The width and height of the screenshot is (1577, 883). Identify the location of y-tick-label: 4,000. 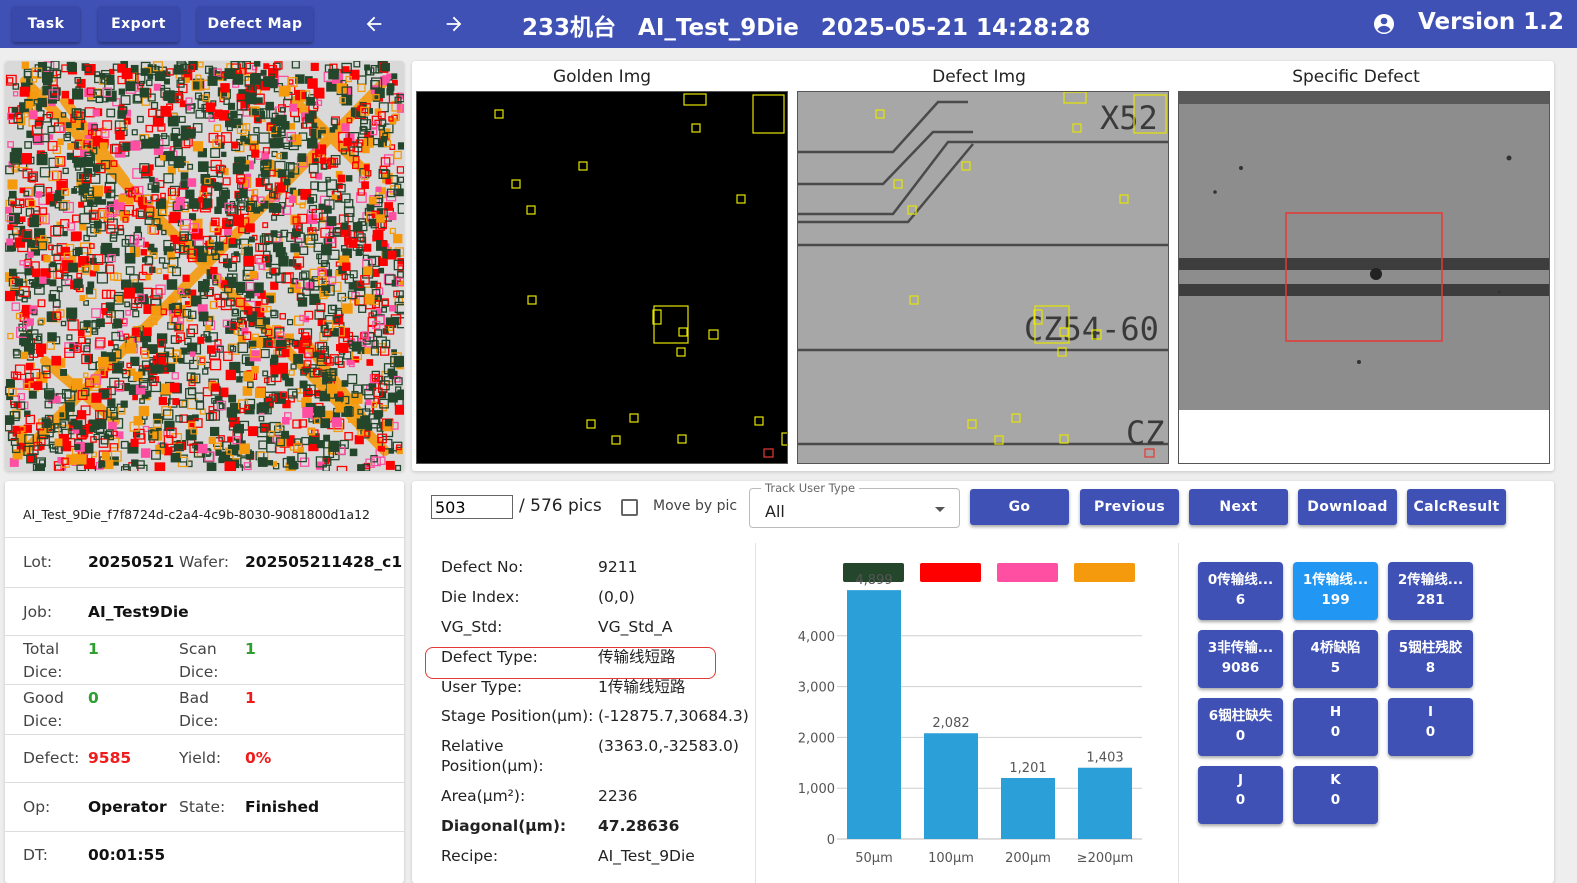
(816, 637).